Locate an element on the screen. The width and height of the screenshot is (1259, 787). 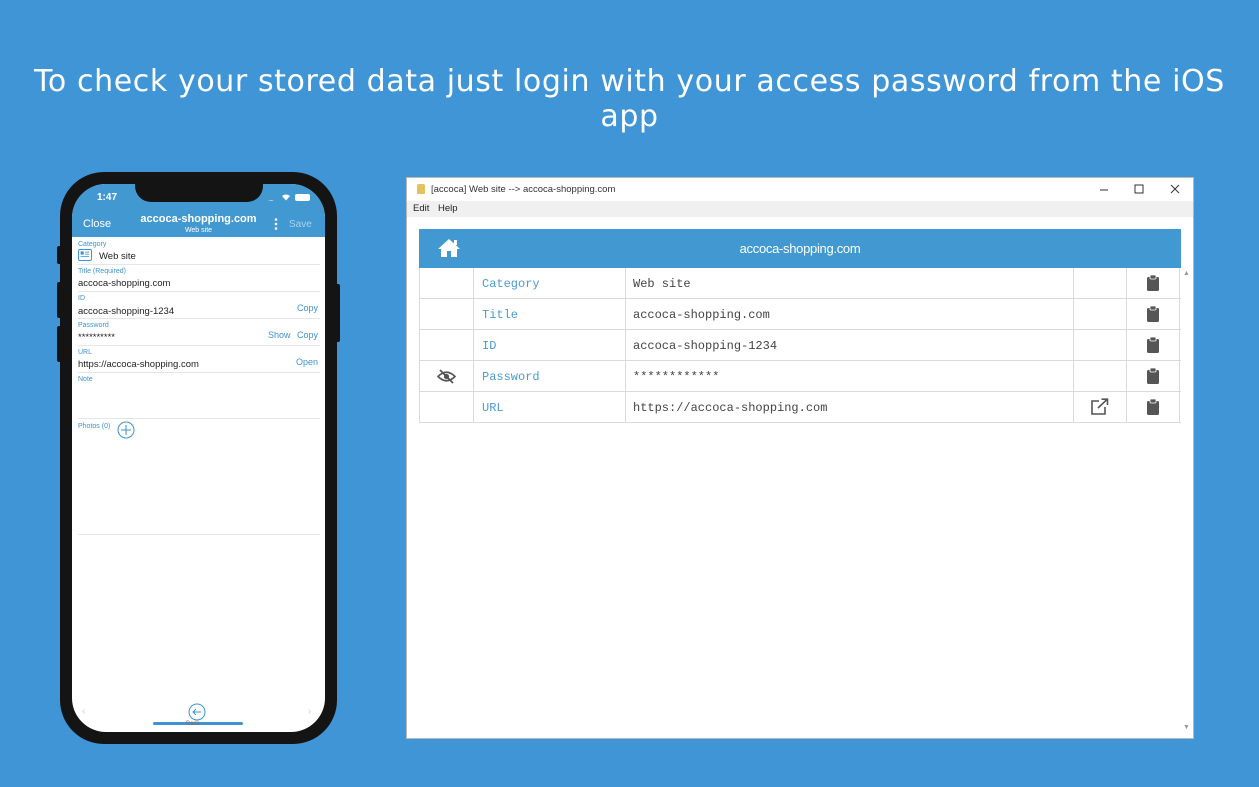
close-window-icon is located at coordinates (1175, 189).